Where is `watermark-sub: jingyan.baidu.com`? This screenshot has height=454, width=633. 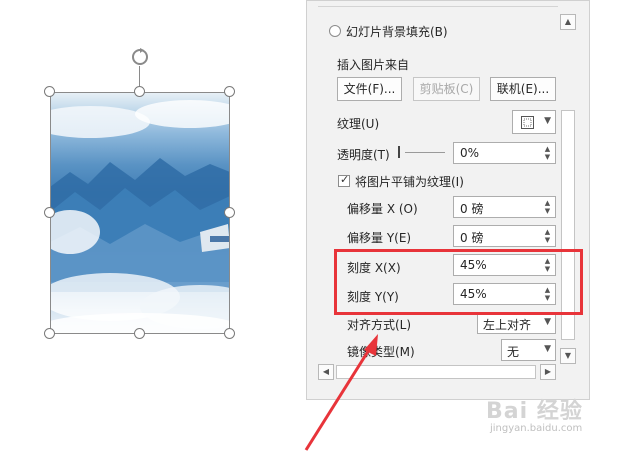 watermark-sub: jingyan.baidu.com is located at coordinates (536, 428).